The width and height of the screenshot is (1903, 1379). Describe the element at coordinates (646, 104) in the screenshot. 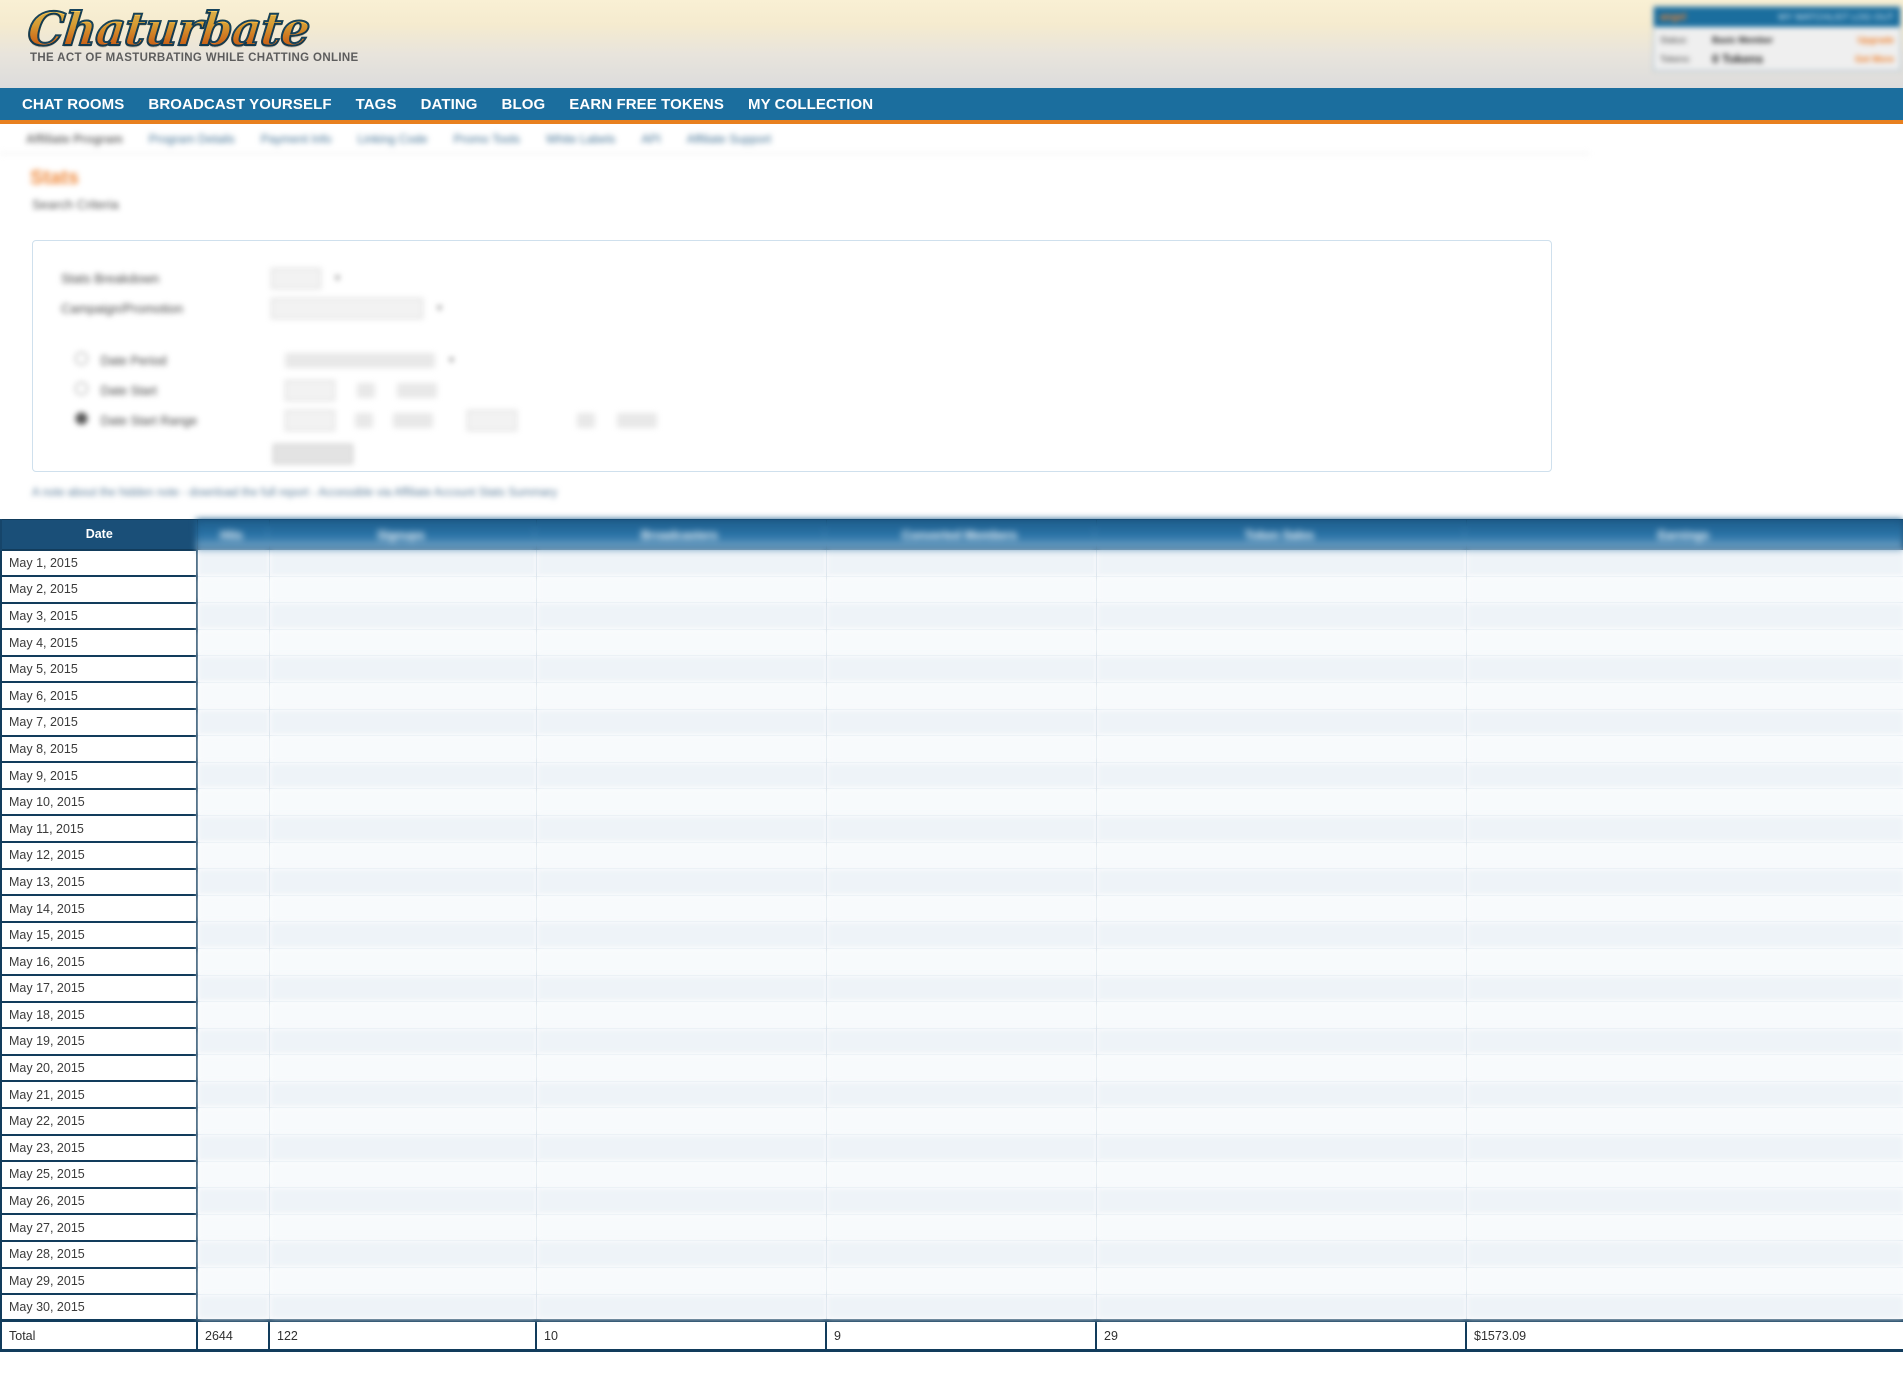

I see `nav-item-earn-free-tokens: EARN FREE TOKENS` at that location.